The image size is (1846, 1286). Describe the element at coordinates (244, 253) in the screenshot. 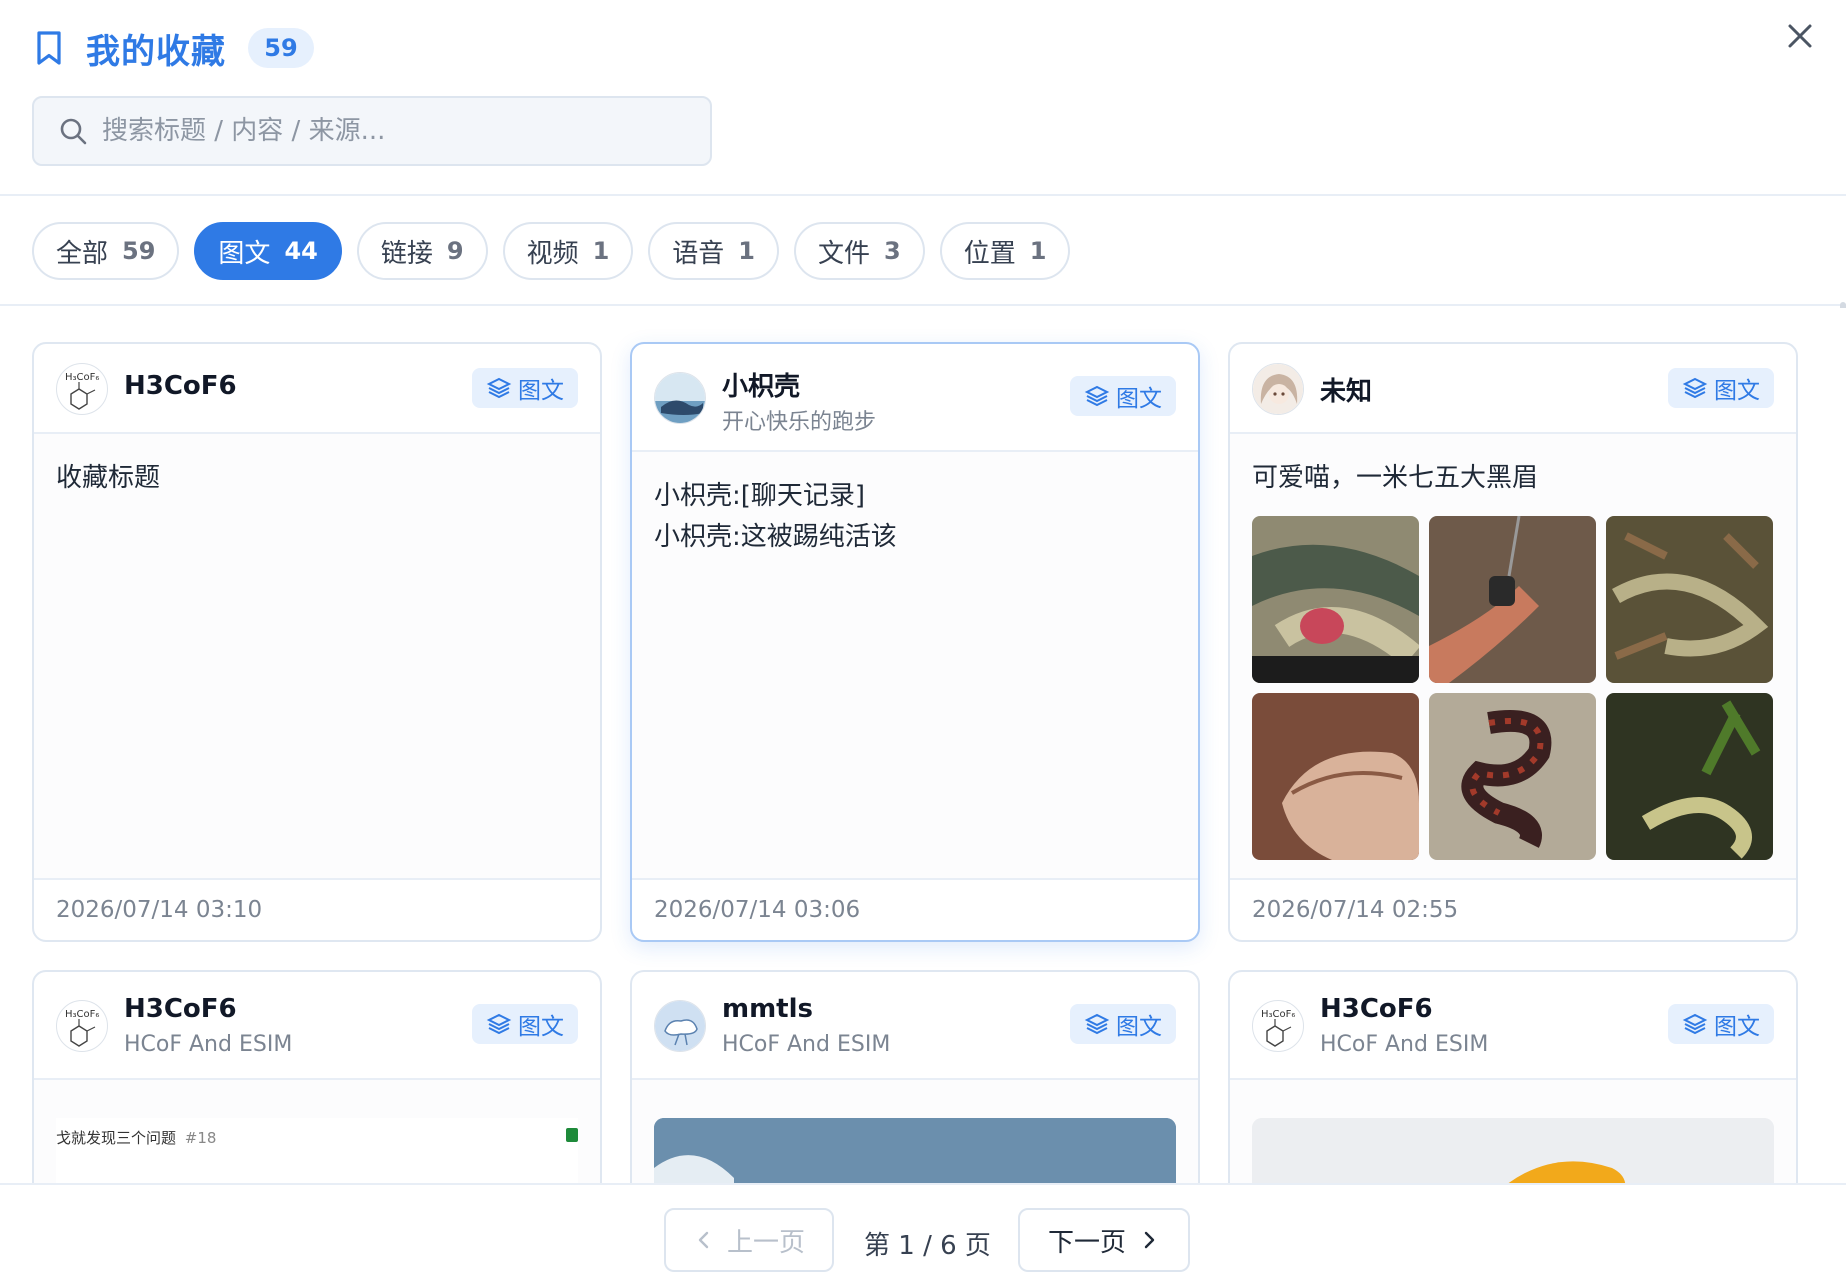

I see `filter-label: 图文` at that location.